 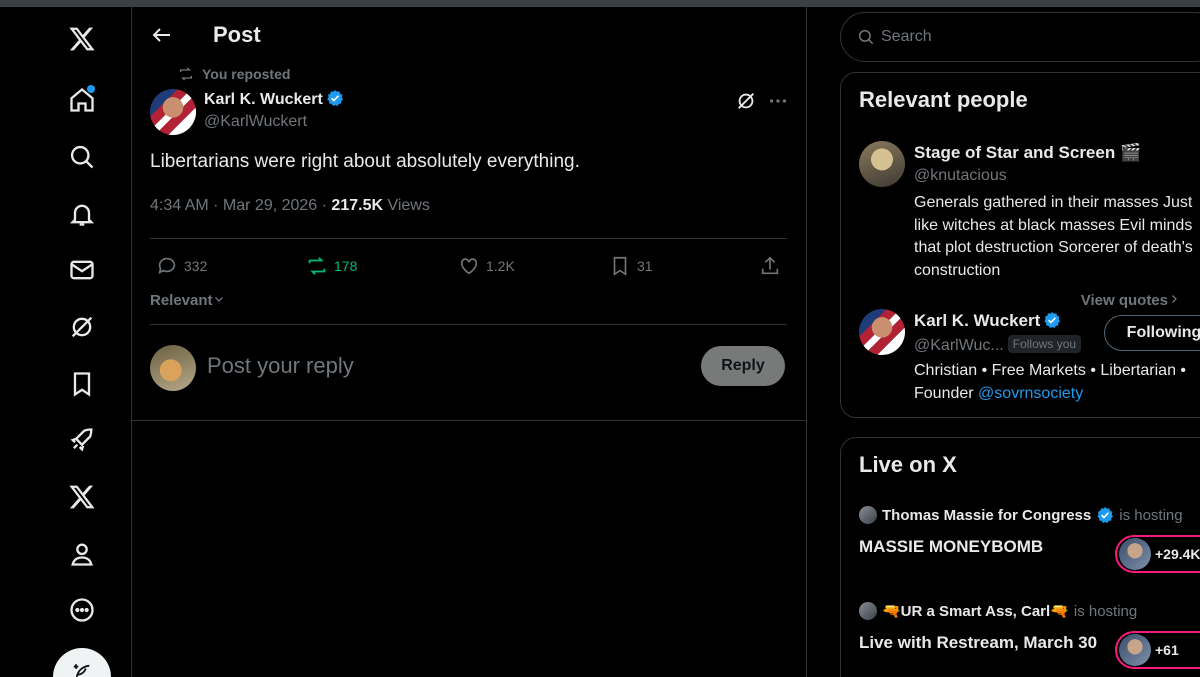 I want to click on reply-sort-dropdown: Relevant, so click(x=187, y=300).